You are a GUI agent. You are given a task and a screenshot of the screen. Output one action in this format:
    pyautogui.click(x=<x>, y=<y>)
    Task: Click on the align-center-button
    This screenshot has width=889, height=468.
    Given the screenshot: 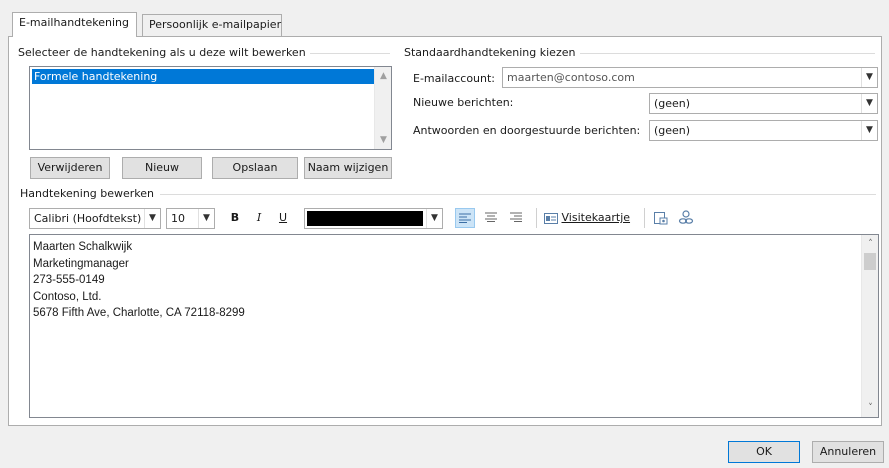 What is the action you would take?
    pyautogui.click(x=491, y=218)
    